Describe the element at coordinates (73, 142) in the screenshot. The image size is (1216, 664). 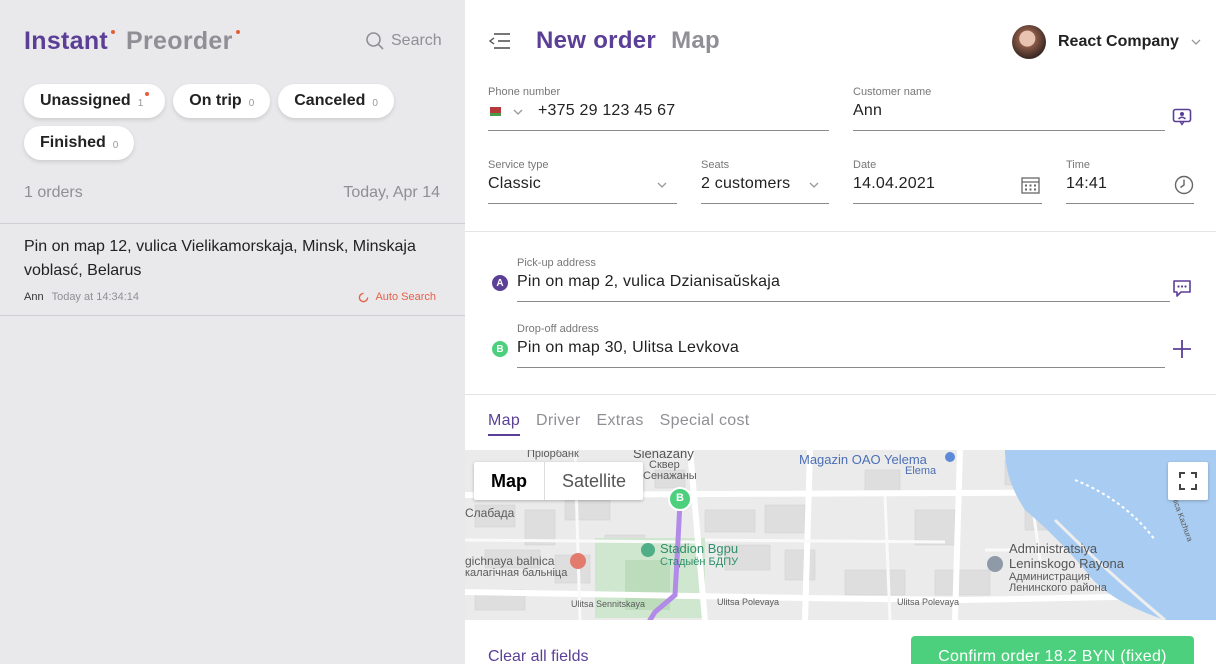
I see `filter-label: Finished` at that location.